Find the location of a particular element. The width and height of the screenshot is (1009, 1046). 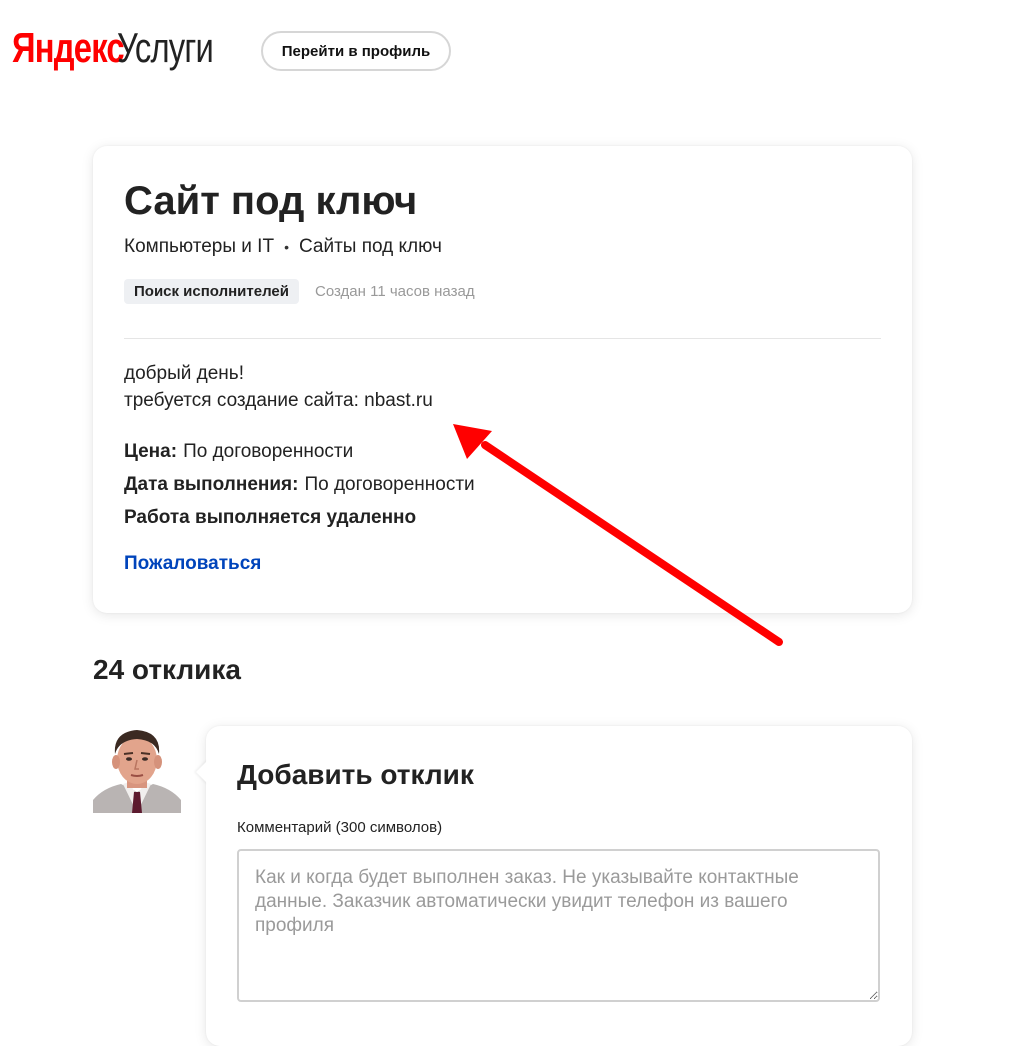

responses-count-heading: 24 отклика is located at coordinates (167, 669).